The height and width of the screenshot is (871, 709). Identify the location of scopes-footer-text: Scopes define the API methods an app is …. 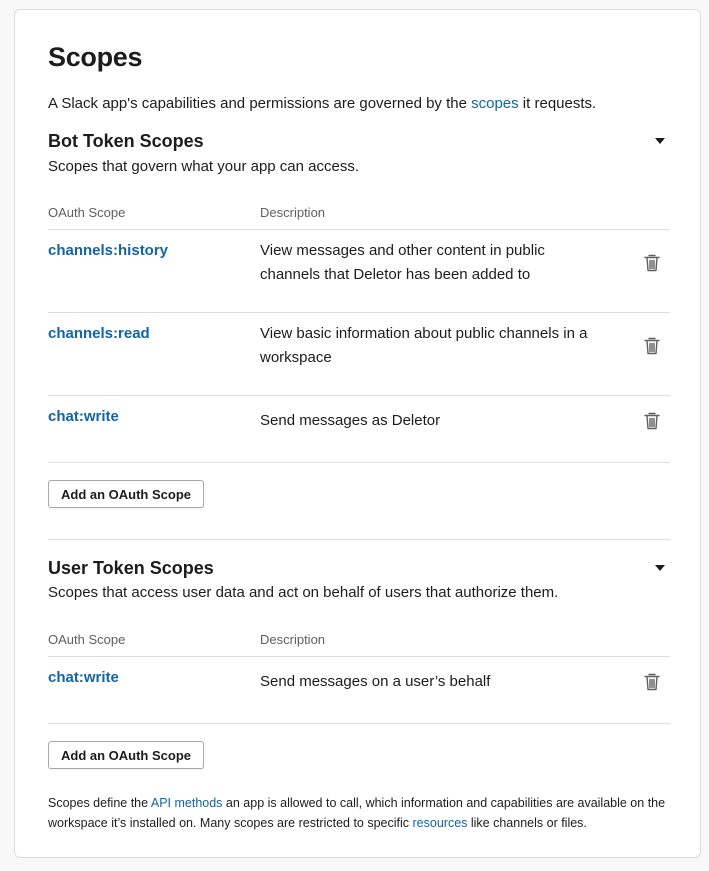
(357, 813).